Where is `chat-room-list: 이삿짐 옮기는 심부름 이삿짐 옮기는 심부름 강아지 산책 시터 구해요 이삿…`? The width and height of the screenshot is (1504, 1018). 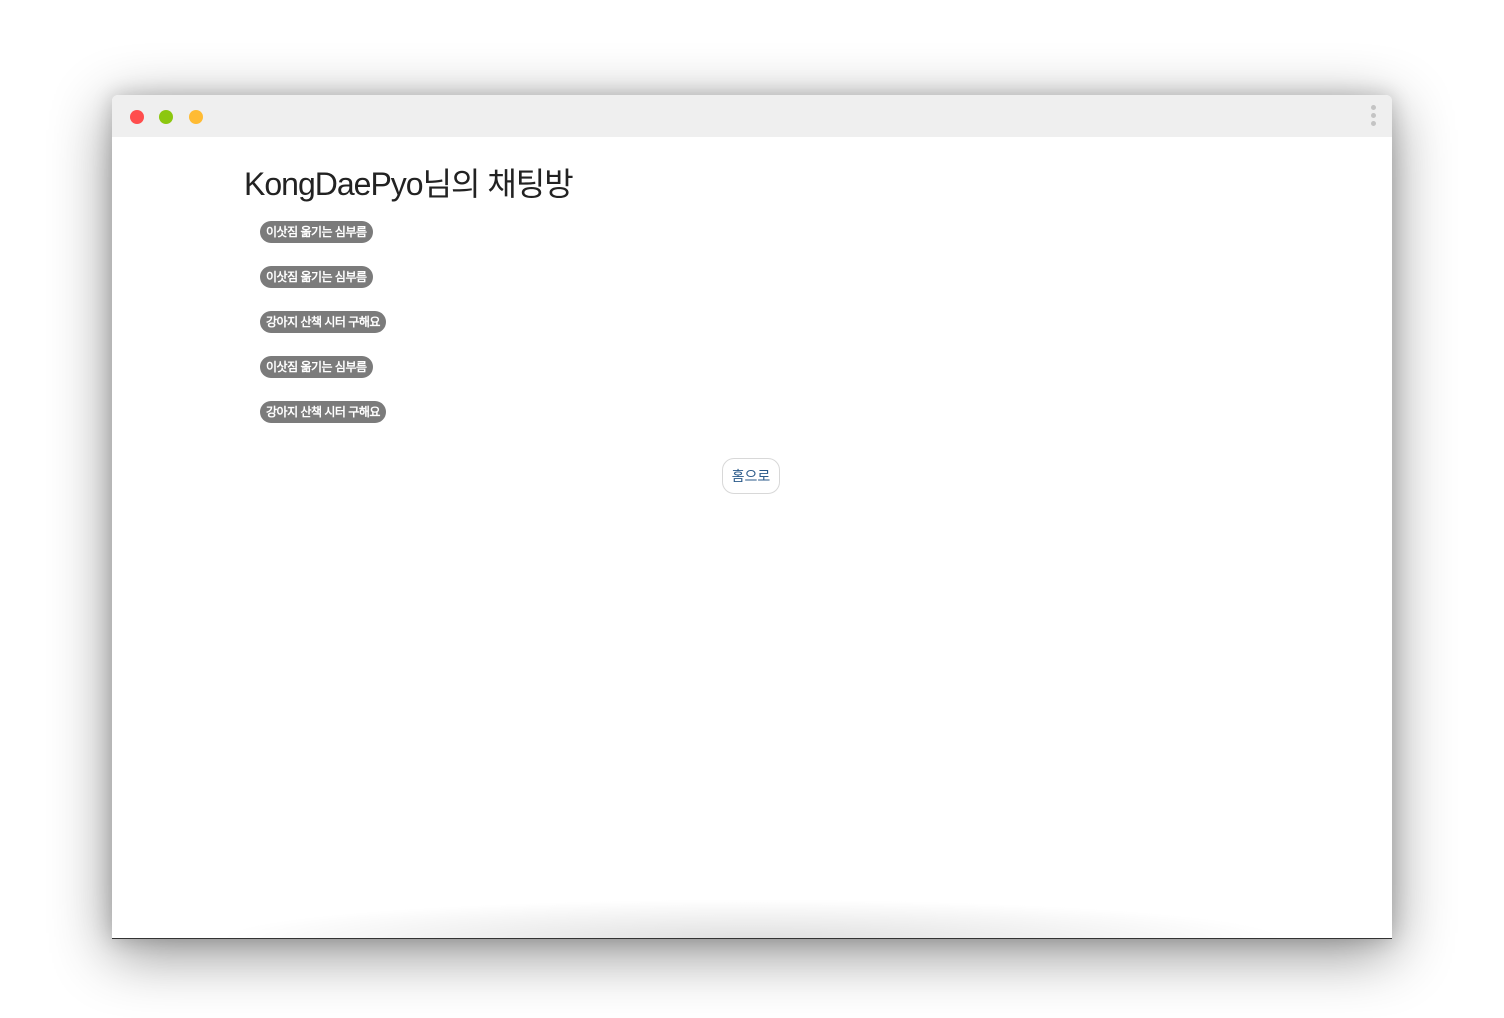 chat-room-list: 이삿짐 옮기는 심부름 이삿짐 옮기는 심부름 강아지 산책 시터 구해요 이삿… is located at coordinates (460, 333).